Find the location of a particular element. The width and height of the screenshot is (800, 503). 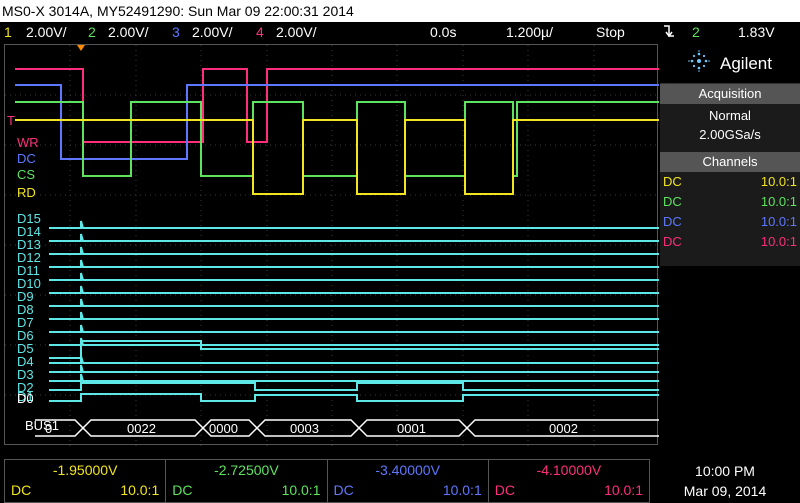

ch2-cs-trace is located at coordinates (337, 139).